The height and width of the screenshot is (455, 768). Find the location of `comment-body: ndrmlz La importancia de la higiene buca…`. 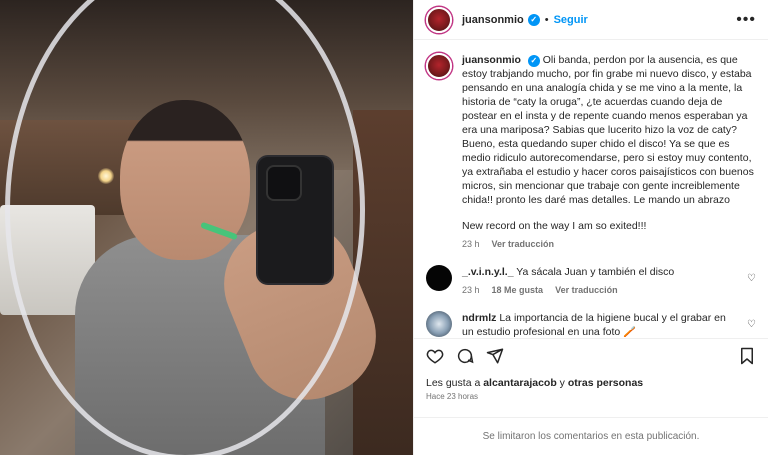

comment-body: ndrmlz La importancia de la higiene buca… is located at coordinates (609, 324).